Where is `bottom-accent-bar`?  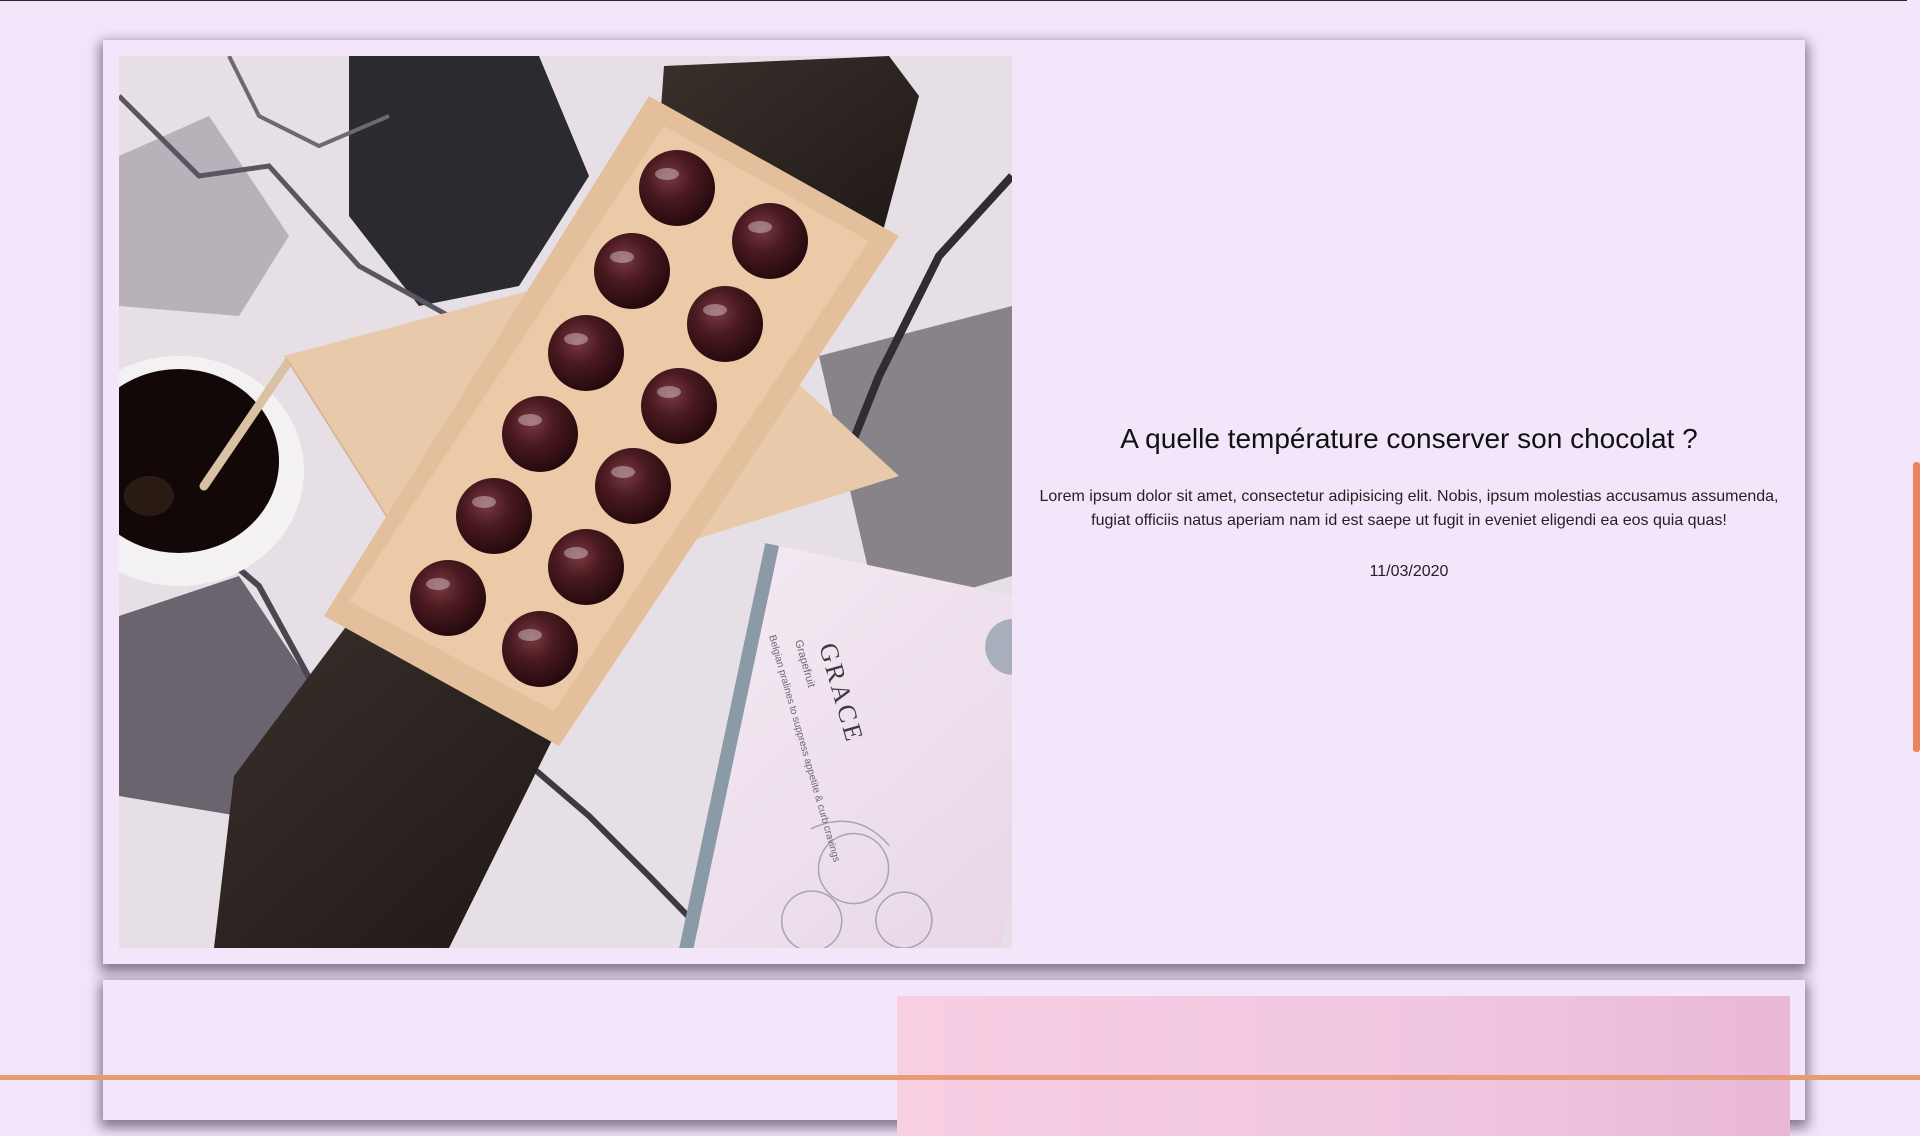
bottom-accent-bar is located at coordinates (960, 1077).